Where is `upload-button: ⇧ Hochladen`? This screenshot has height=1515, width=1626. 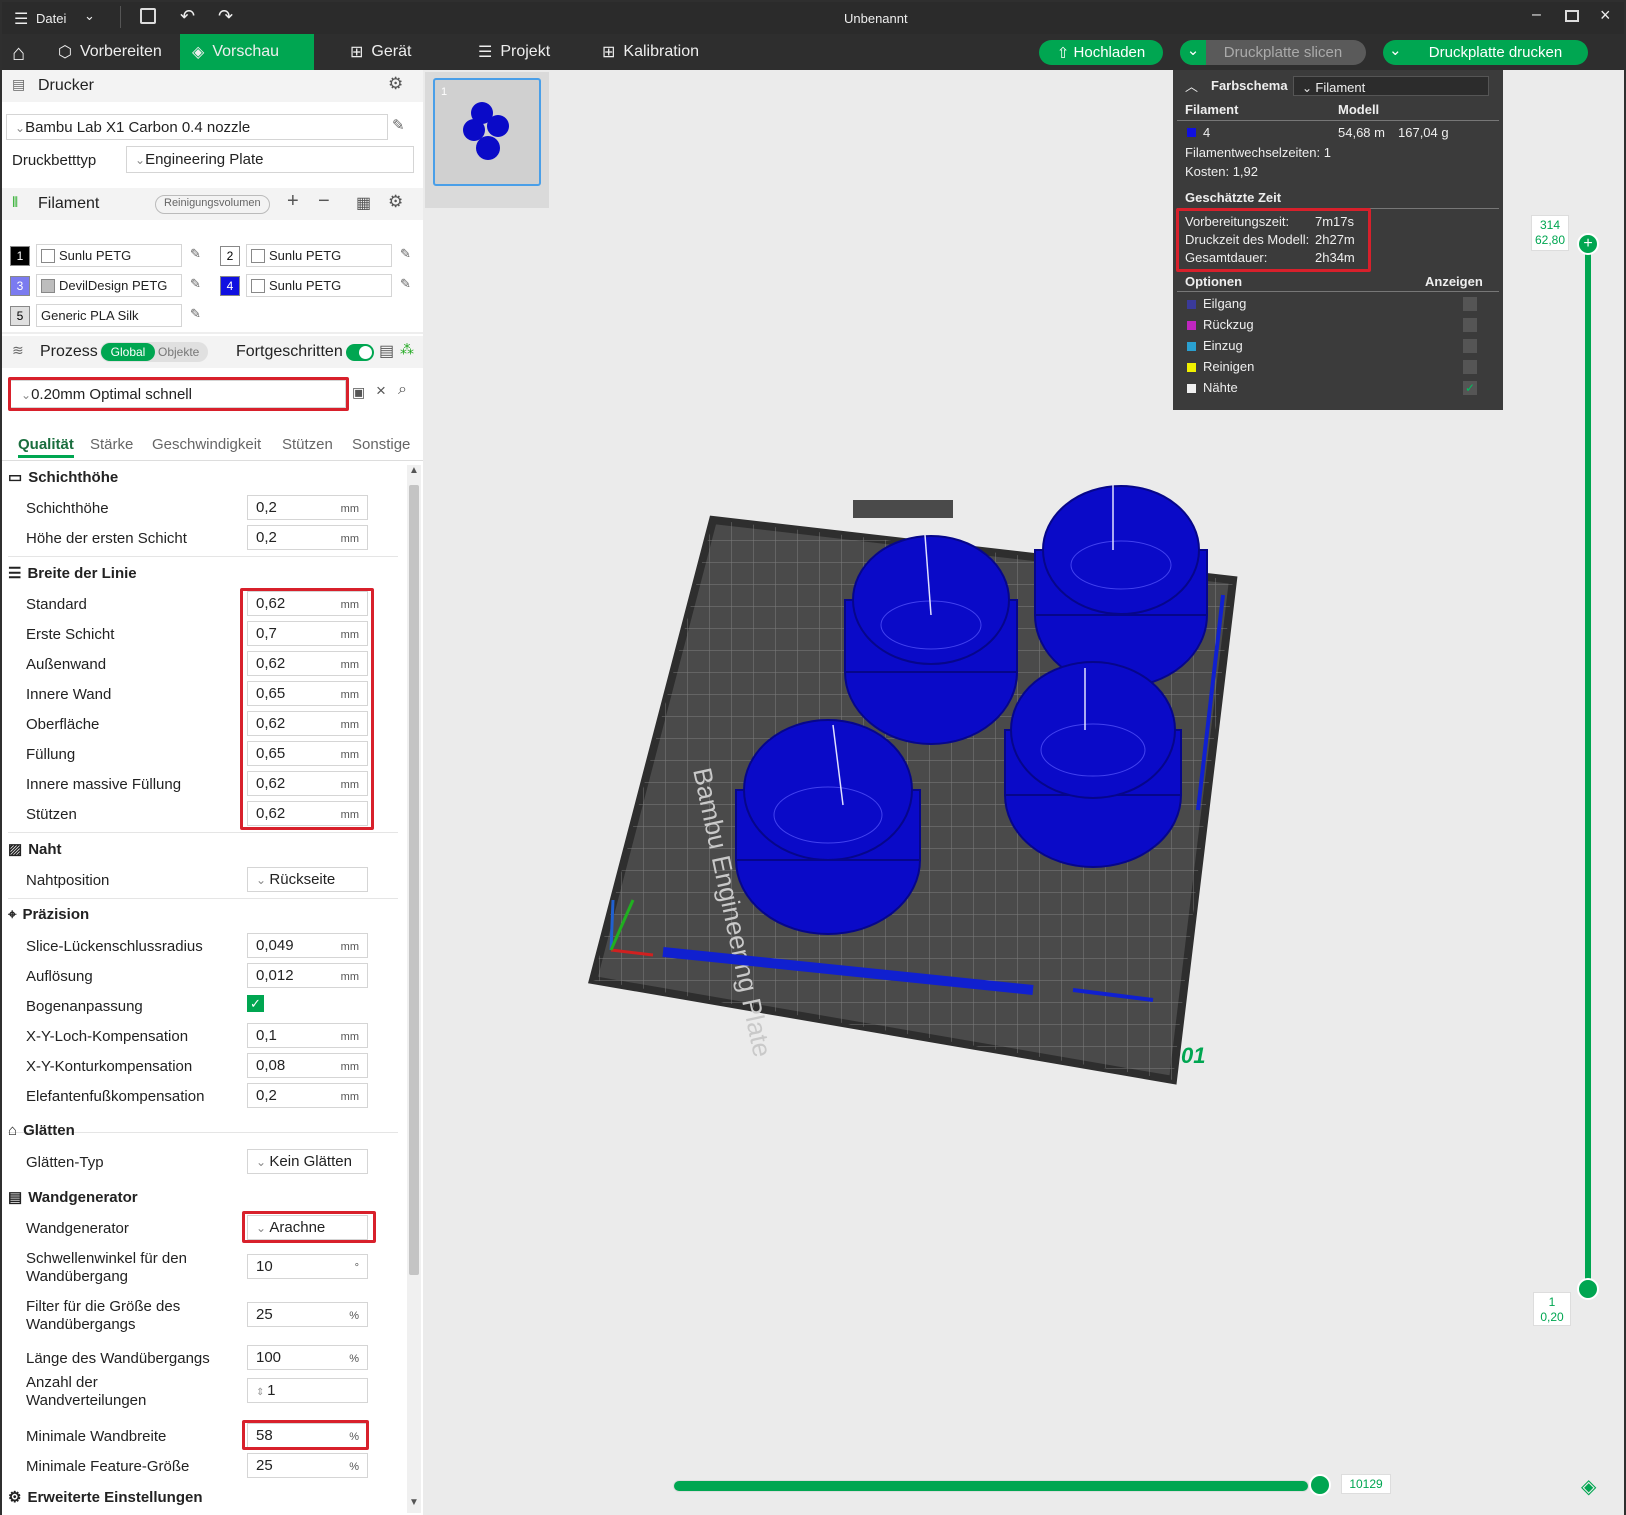 upload-button: ⇧ Hochladen is located at coordinates (1101, 52).